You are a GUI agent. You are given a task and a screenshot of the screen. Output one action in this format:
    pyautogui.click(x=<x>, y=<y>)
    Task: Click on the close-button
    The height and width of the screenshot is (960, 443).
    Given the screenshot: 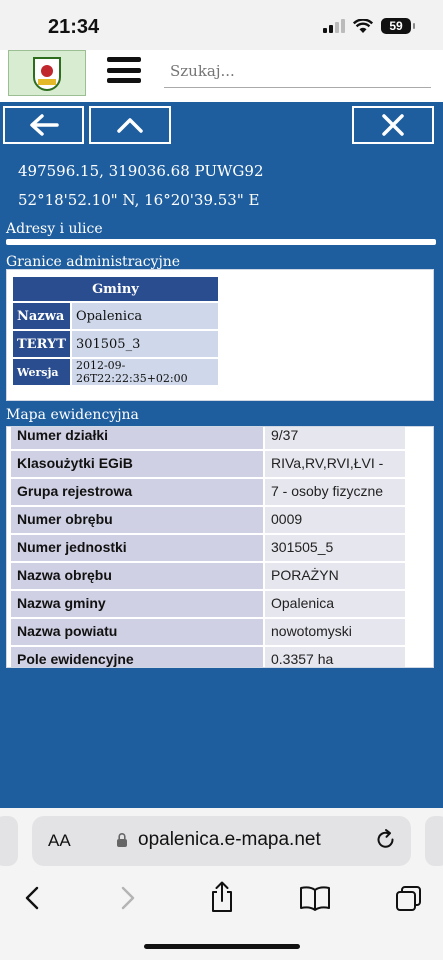 What is the action you would take?
    pyautogui.click(x=393, y=125)
    